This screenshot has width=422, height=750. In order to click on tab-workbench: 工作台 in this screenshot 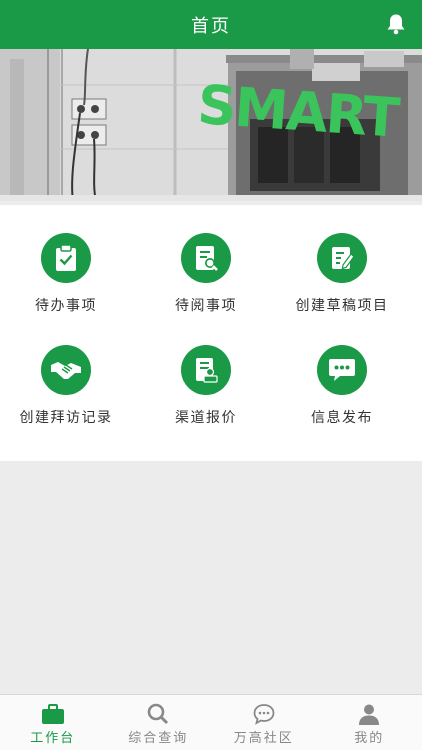, I will do `click(53, 722)`.